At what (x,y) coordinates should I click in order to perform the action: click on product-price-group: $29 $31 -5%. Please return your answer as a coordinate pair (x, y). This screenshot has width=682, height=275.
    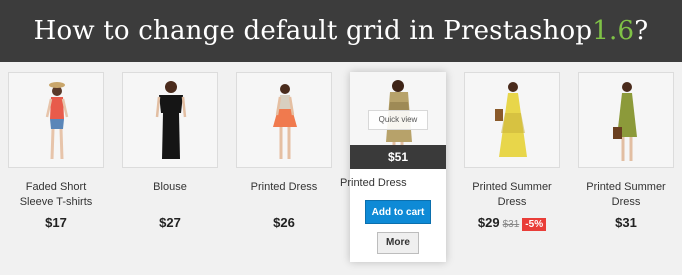
    Looking at the image, I should click on (512, 223).